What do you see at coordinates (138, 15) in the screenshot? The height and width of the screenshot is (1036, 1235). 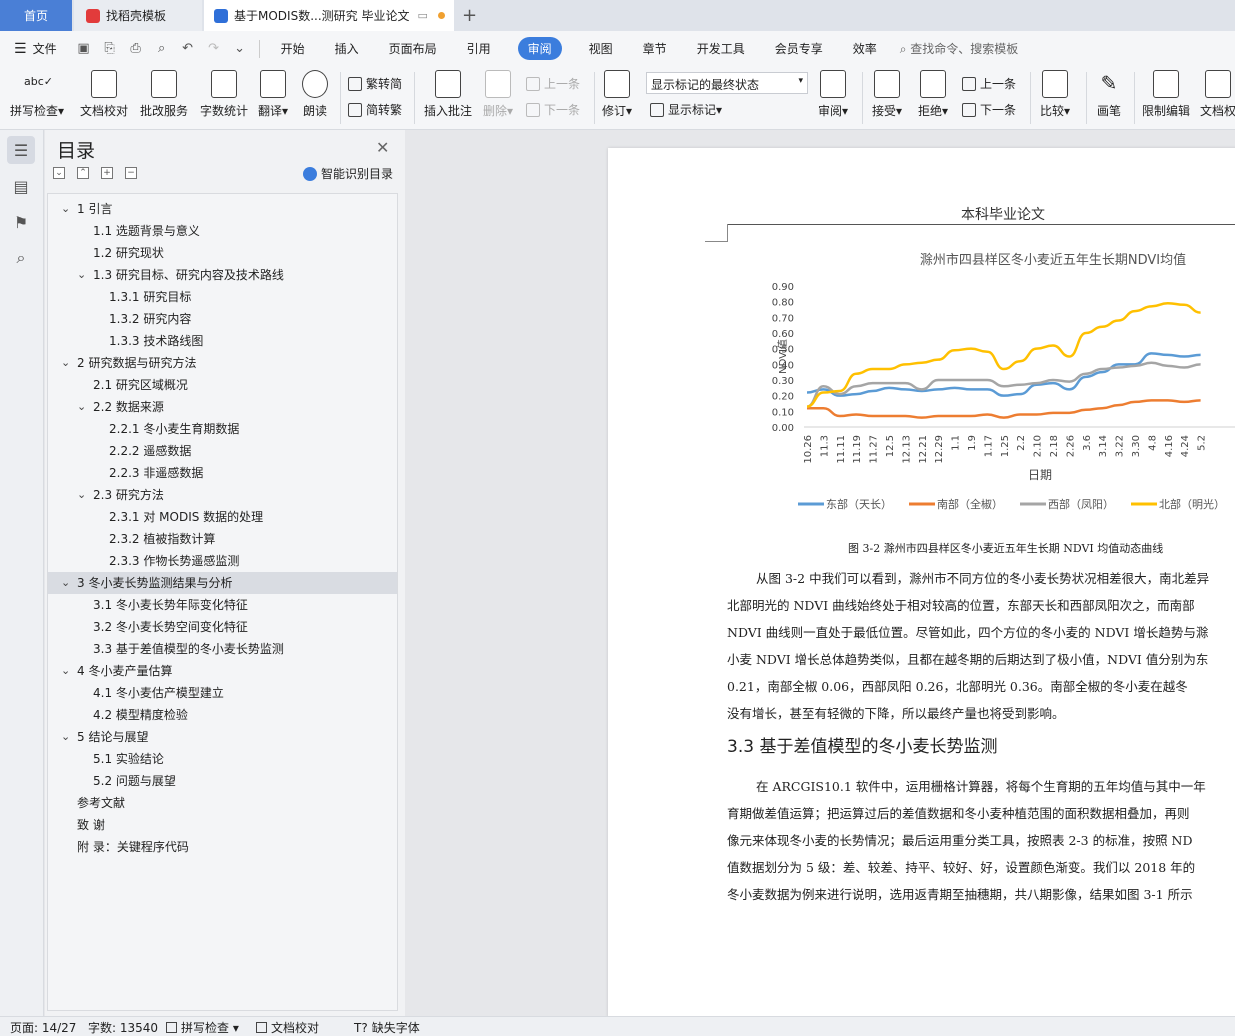 I see `tab-template: 找稻壳模板` at bounding box center [138, 15].